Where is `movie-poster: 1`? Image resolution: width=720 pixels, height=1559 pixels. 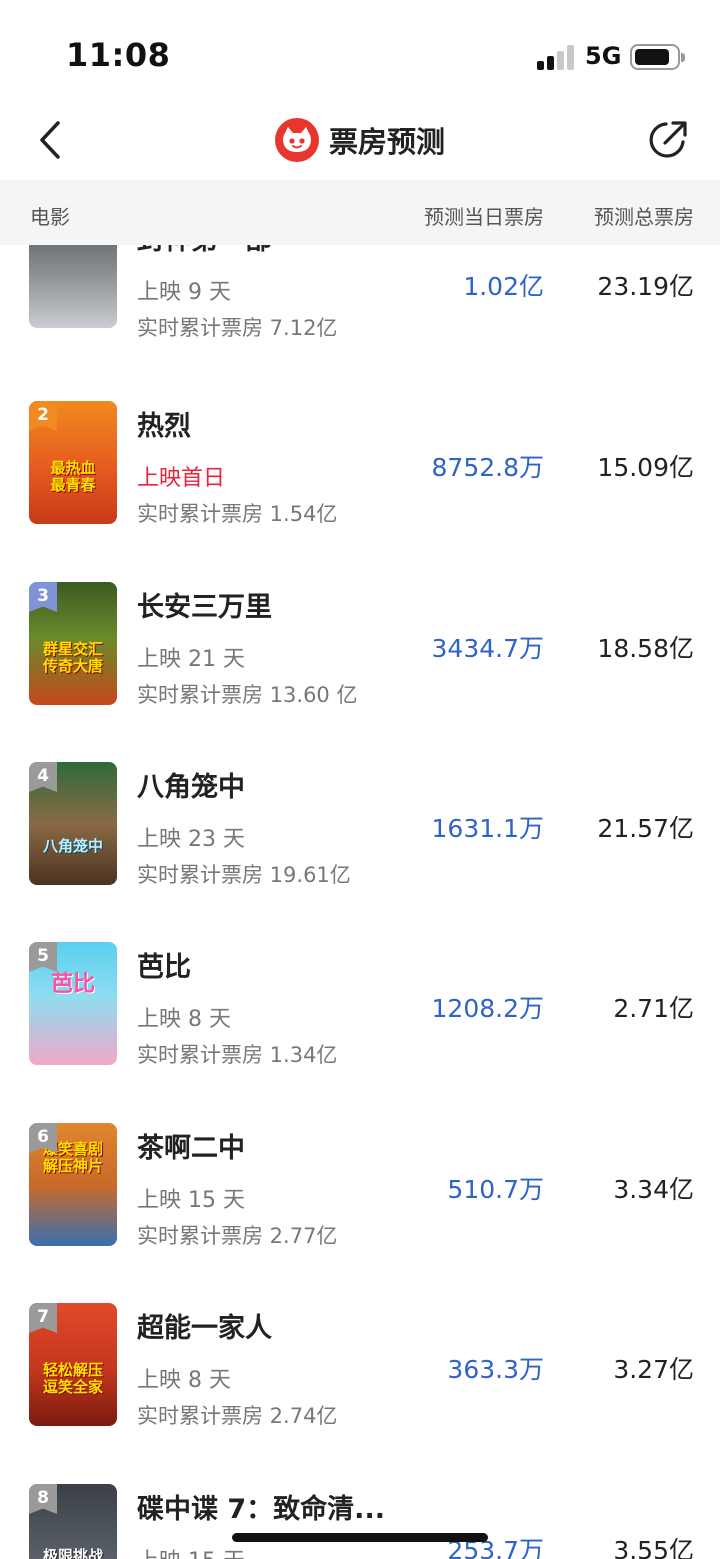 movie-poster: 1 is located at coordinates (73, 286).